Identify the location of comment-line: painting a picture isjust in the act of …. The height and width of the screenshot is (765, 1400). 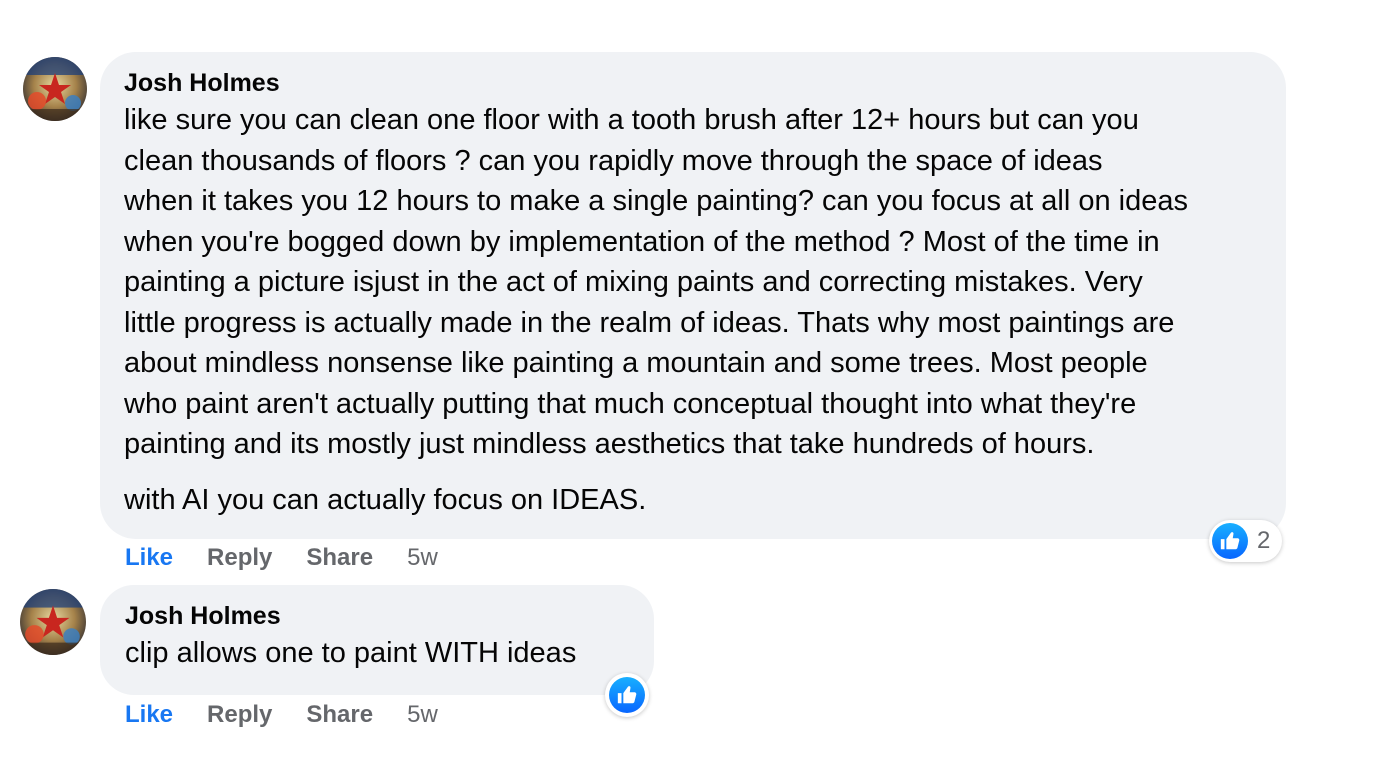
(633, 282).